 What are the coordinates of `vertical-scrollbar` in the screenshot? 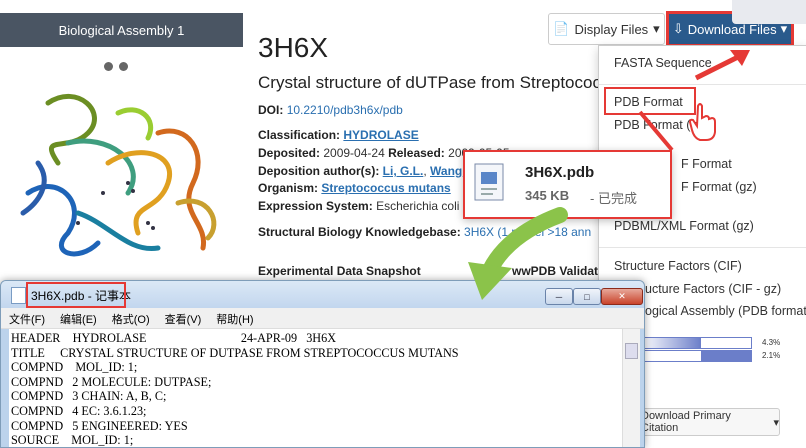 It's located at (631, 388).